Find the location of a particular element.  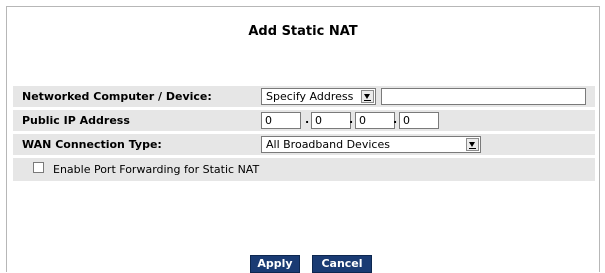

wan-type-label: WAN Connection Type: is located at coordinates (92, 144).